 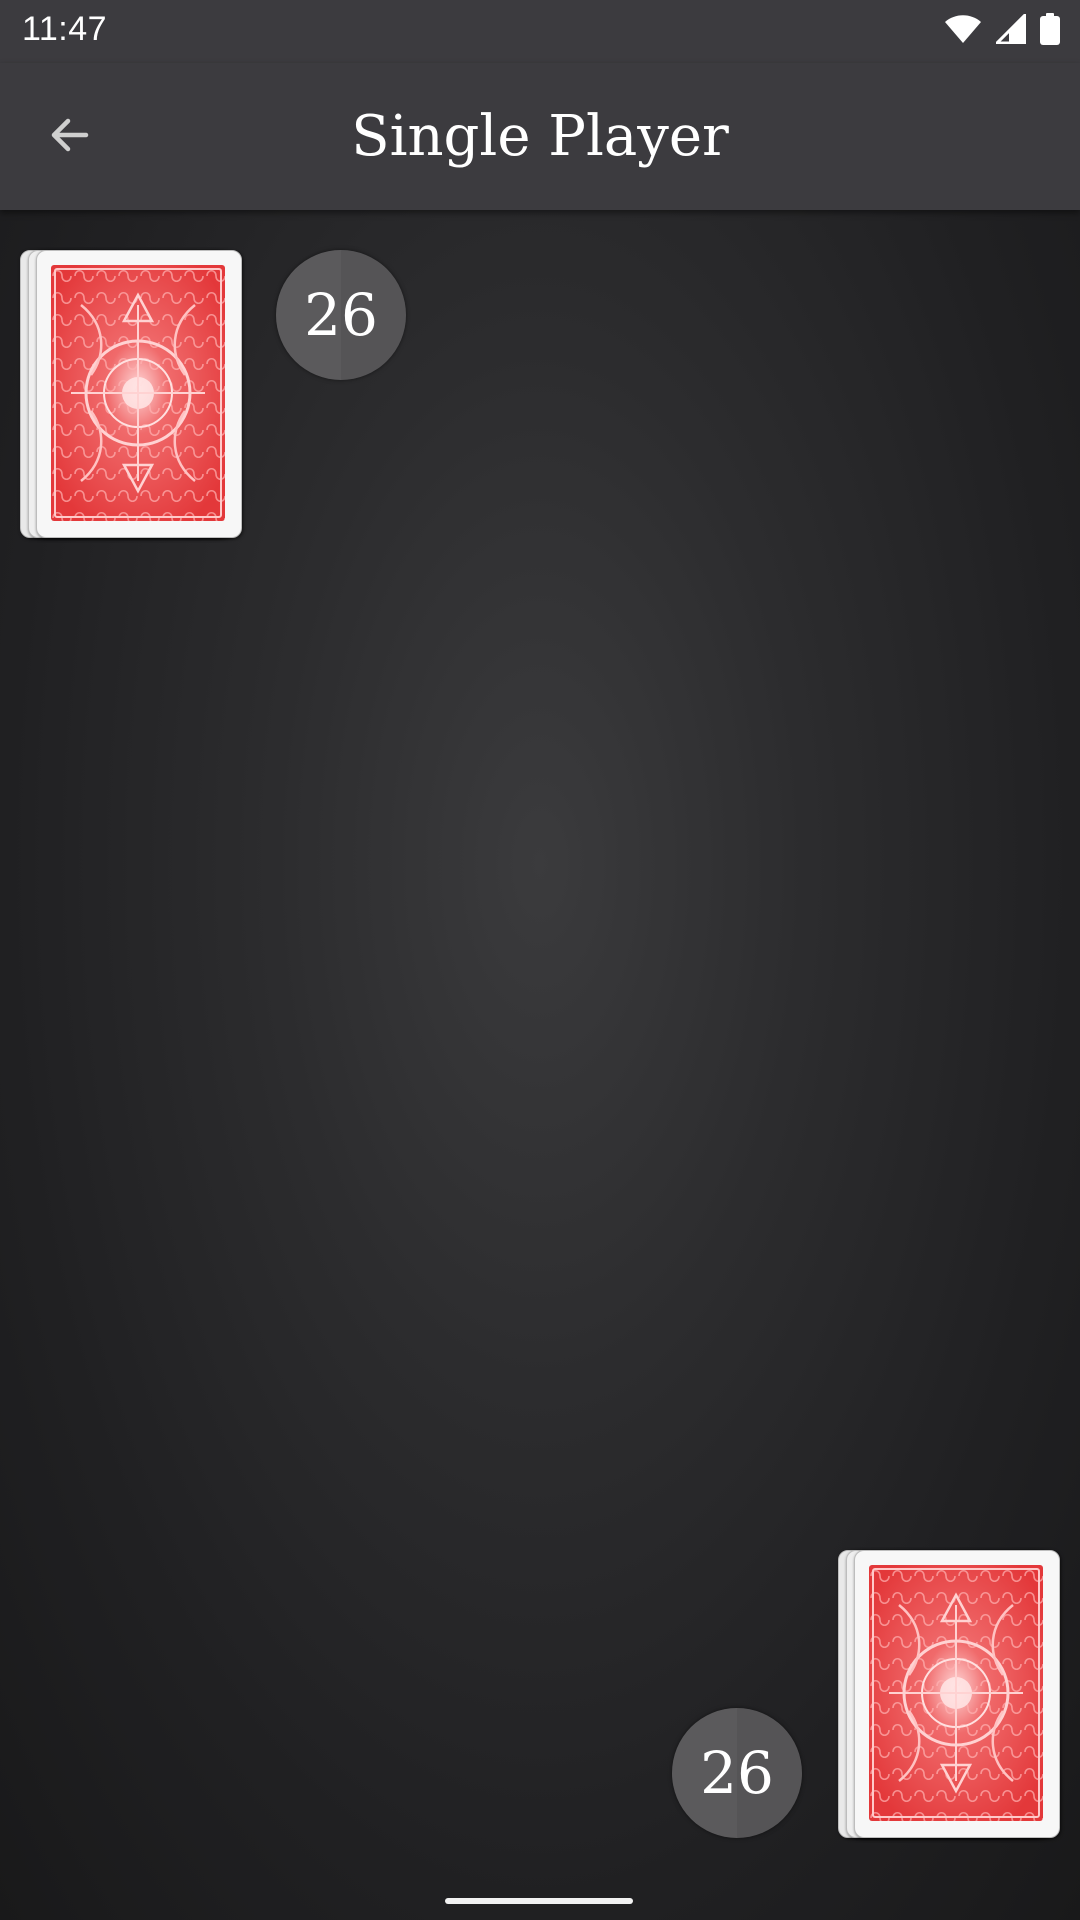 What do you see at coordinates (540, 31) in the screenshot?
I see `status-bar: 11:47` at bounding box center [540, 31].